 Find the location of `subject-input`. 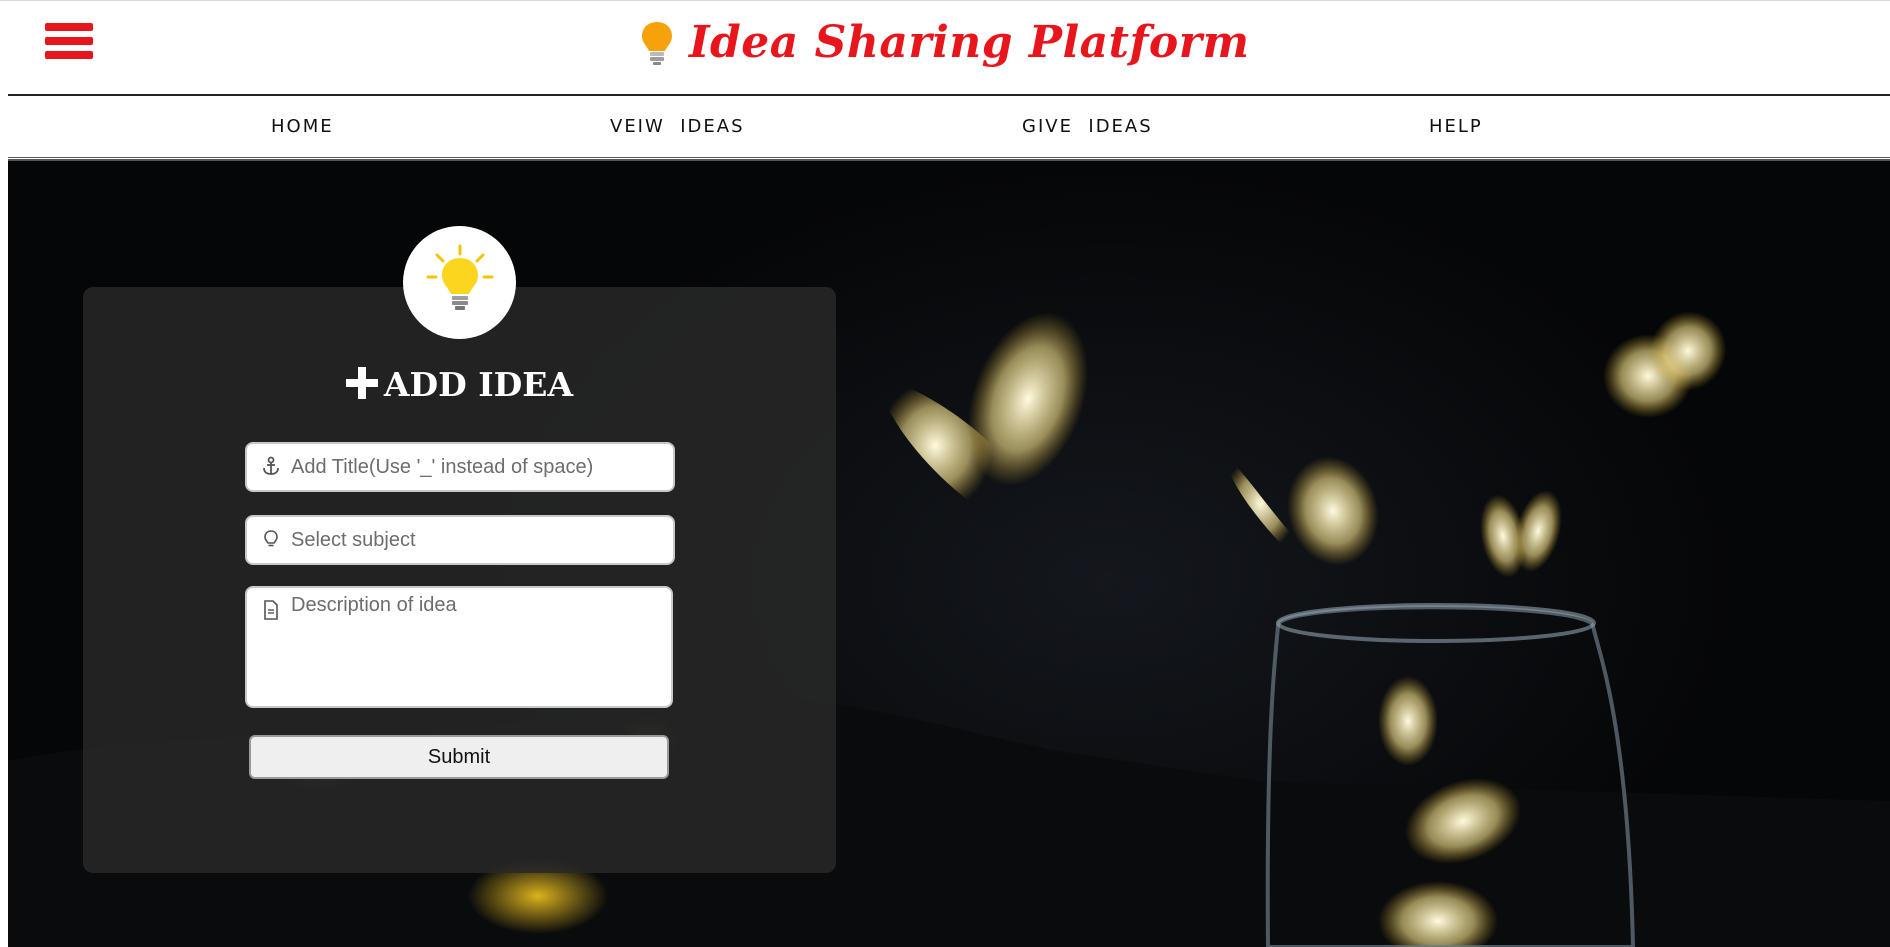

subject-input is located at coordinates (478, 540).